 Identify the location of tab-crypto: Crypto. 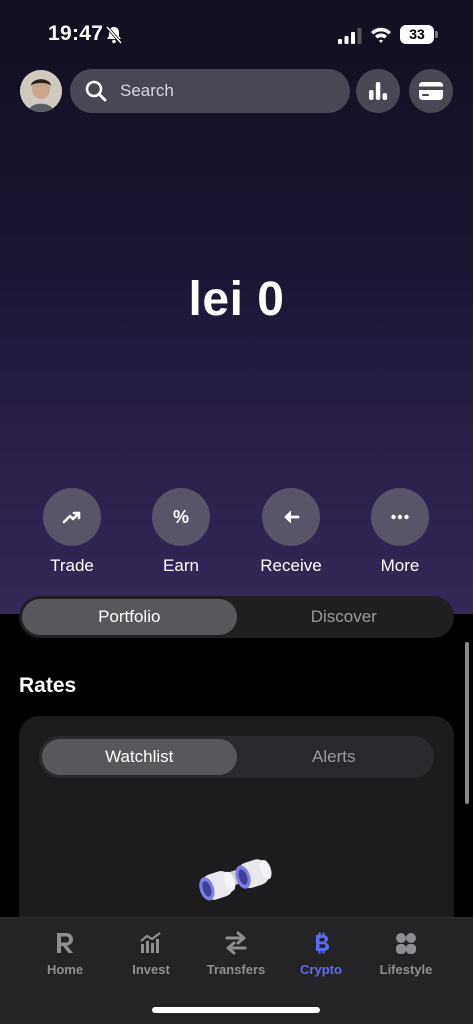
(321, 953).